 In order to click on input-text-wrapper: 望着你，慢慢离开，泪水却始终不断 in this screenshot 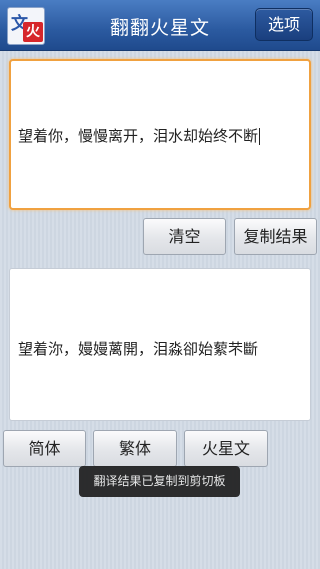, I will do `click(139, 135)`.